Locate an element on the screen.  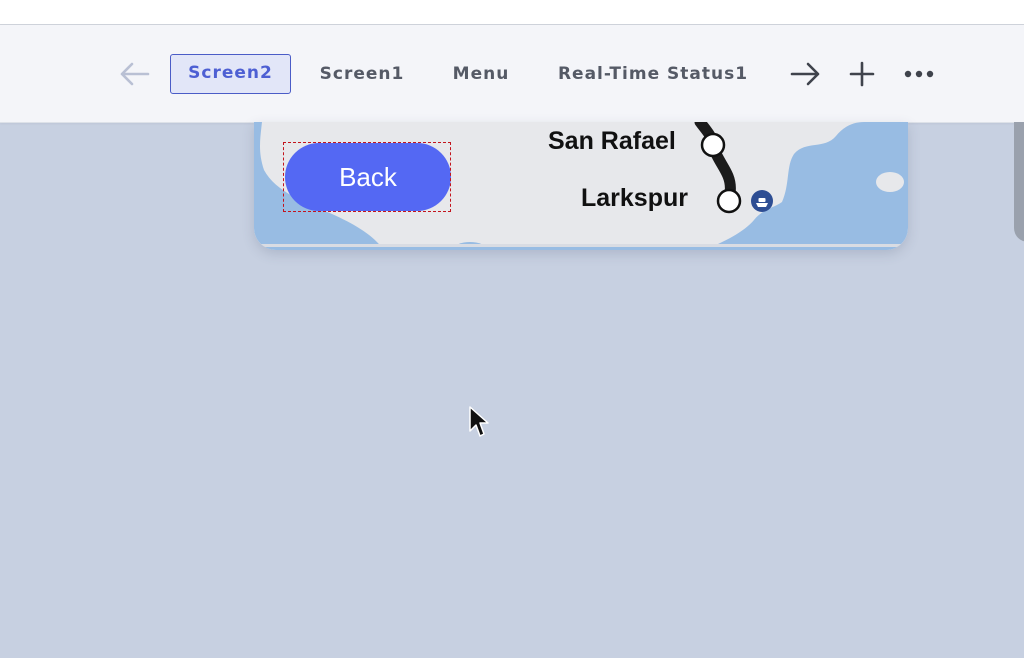
ferry-icon is located at coordinates (762, 201).